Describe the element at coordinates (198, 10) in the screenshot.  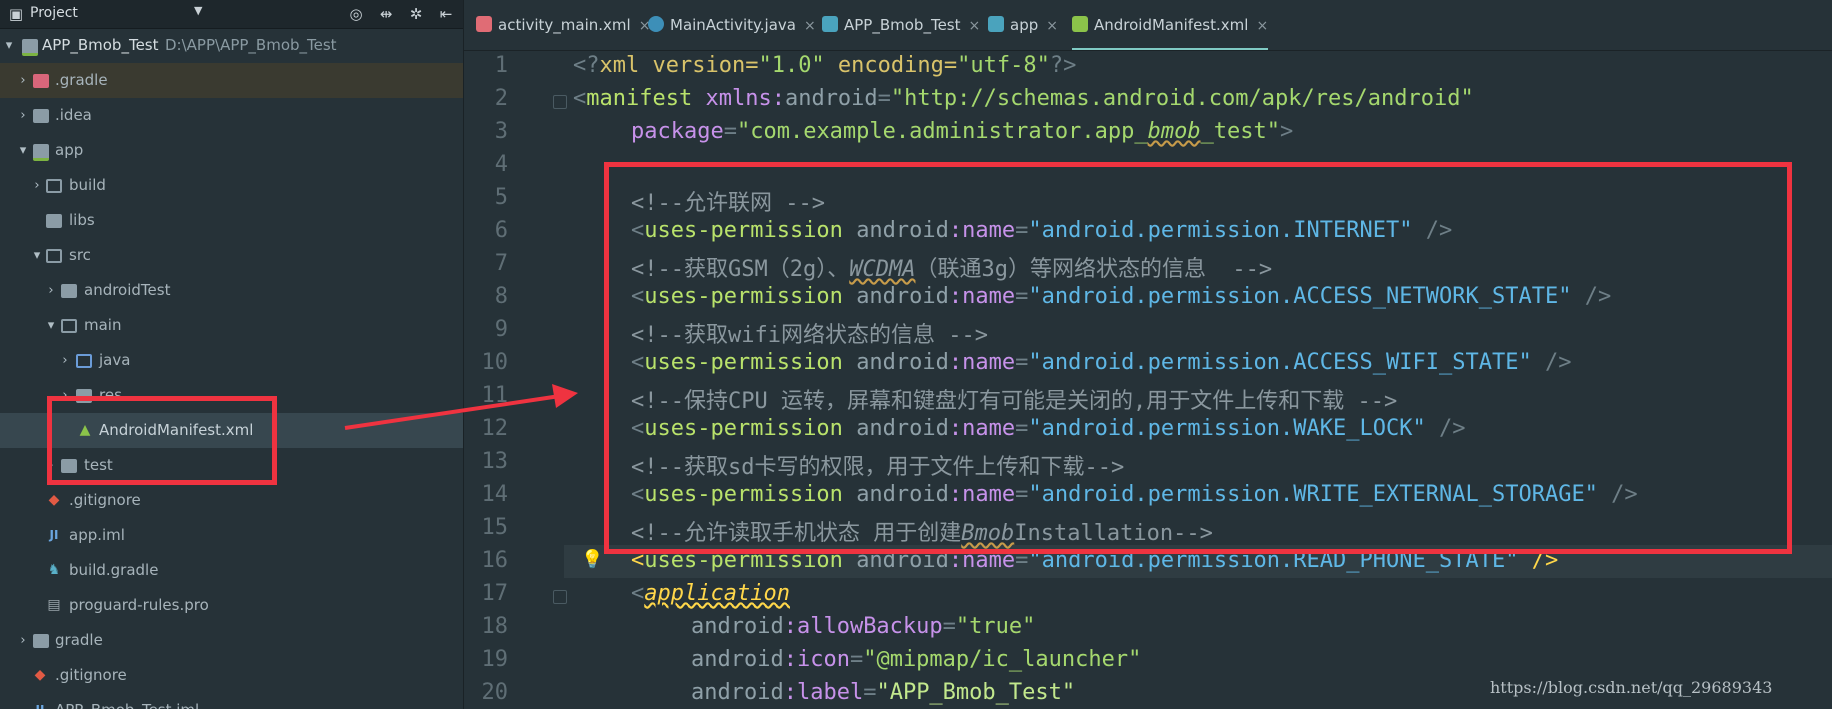
I see `triangle-down-icon: ▼` at that location.